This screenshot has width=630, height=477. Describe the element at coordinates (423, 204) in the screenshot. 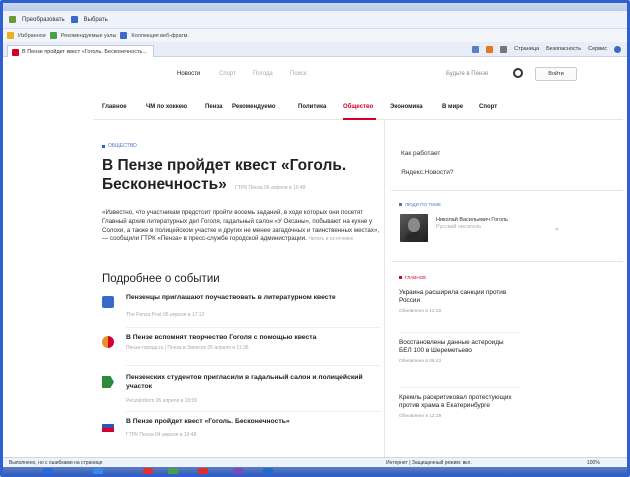

I see `people-category-label: ЛЮДИ ПО ТЕМЕ` at that location.